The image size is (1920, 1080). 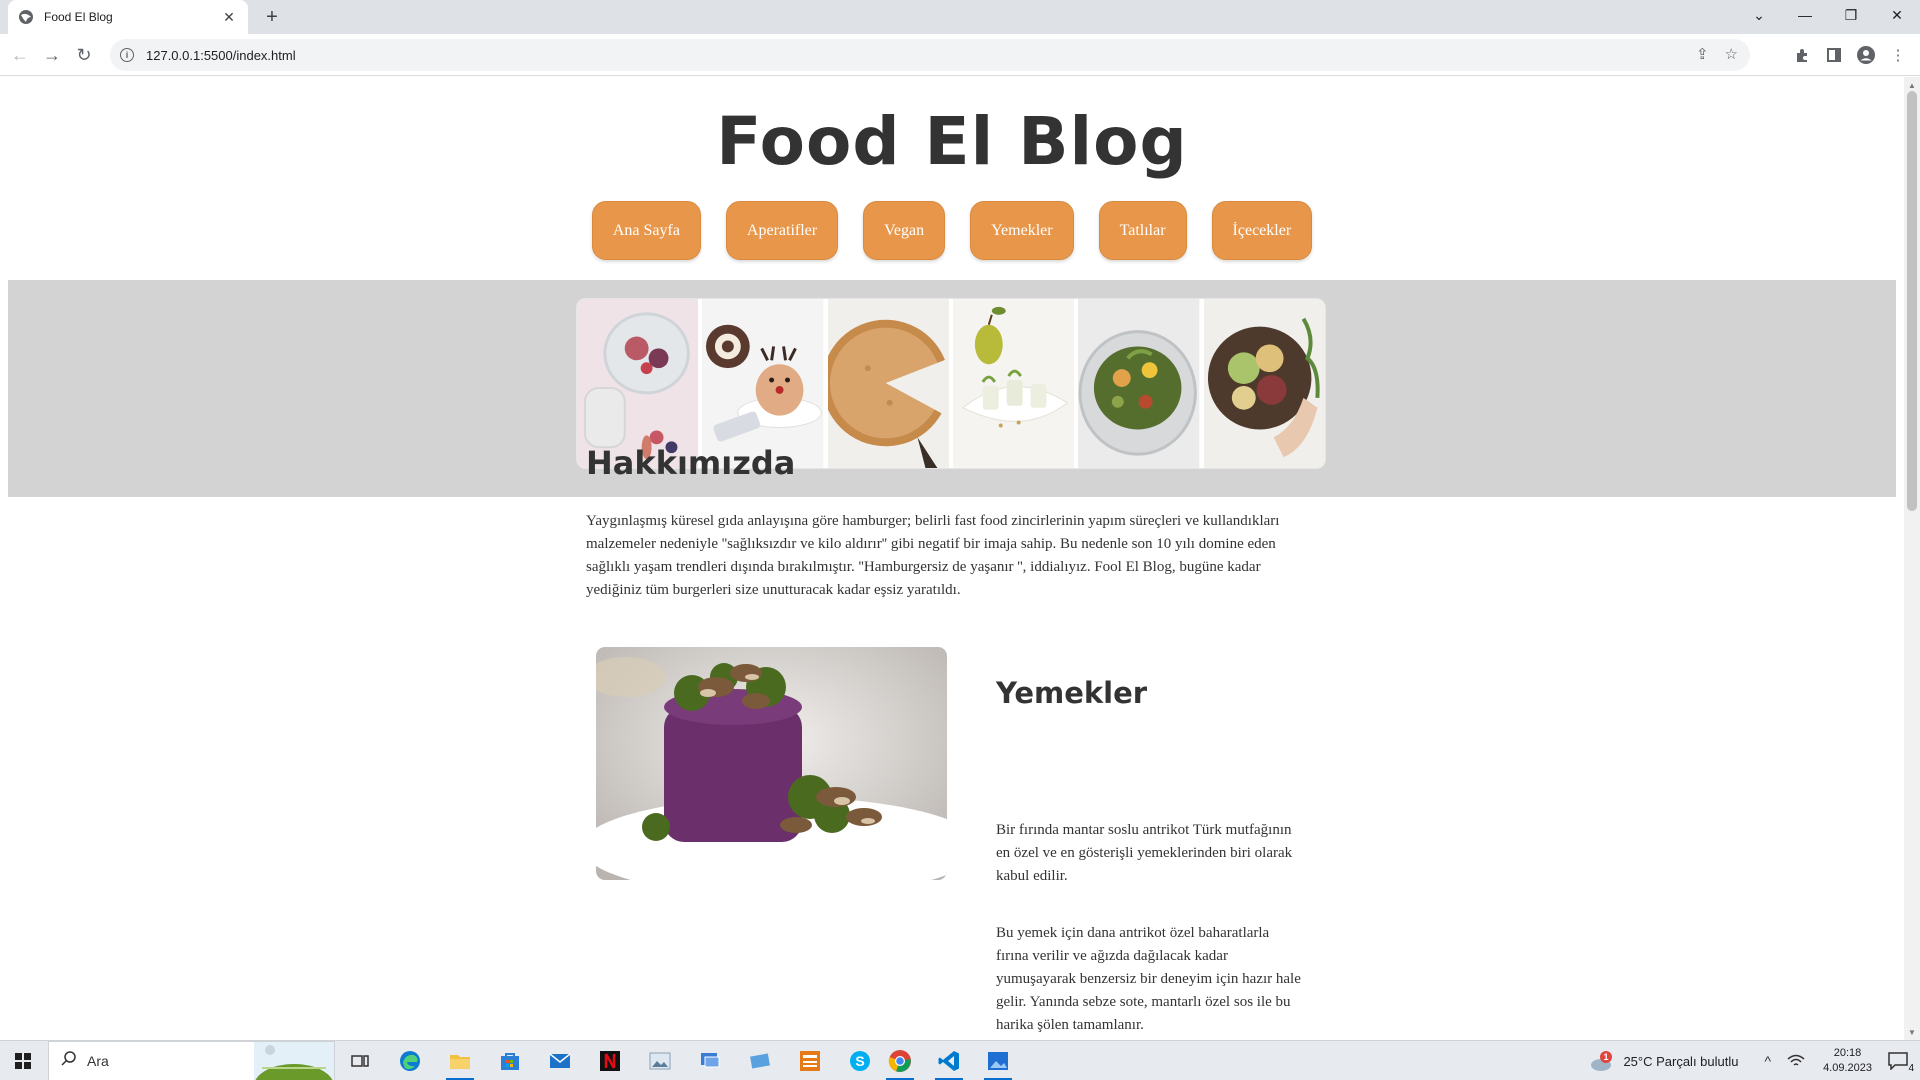 I want to click on netflix-icon, so click(x=610, y=1061).